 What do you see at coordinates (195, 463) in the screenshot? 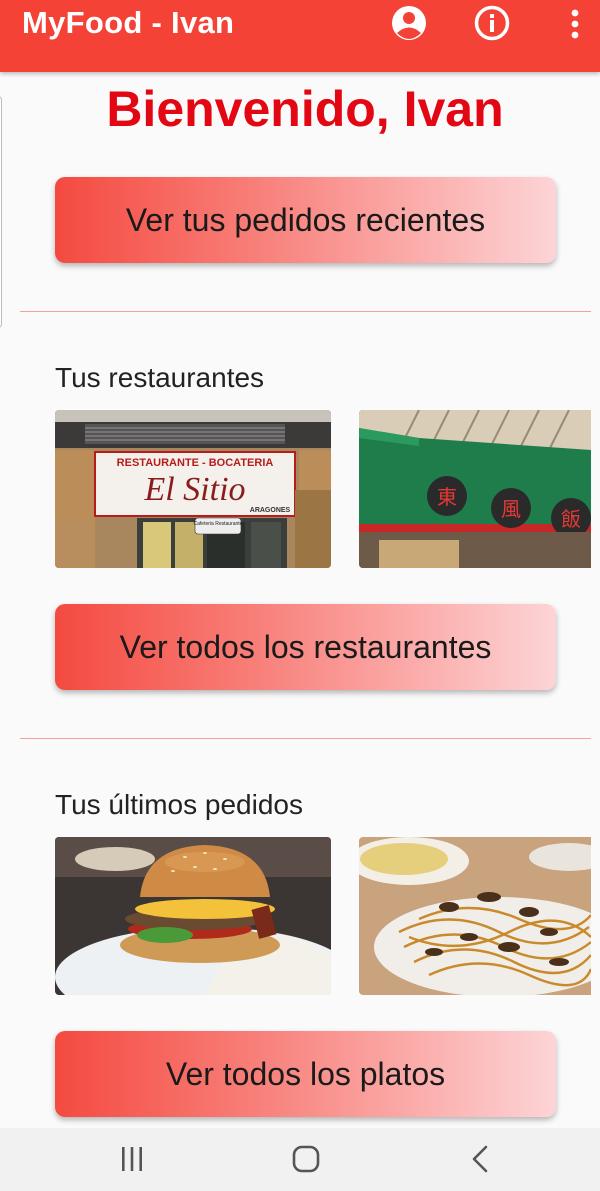
I see `sign-top-text: RESTAURANTE - BOCATERIA` at bounding box center [195, 463].